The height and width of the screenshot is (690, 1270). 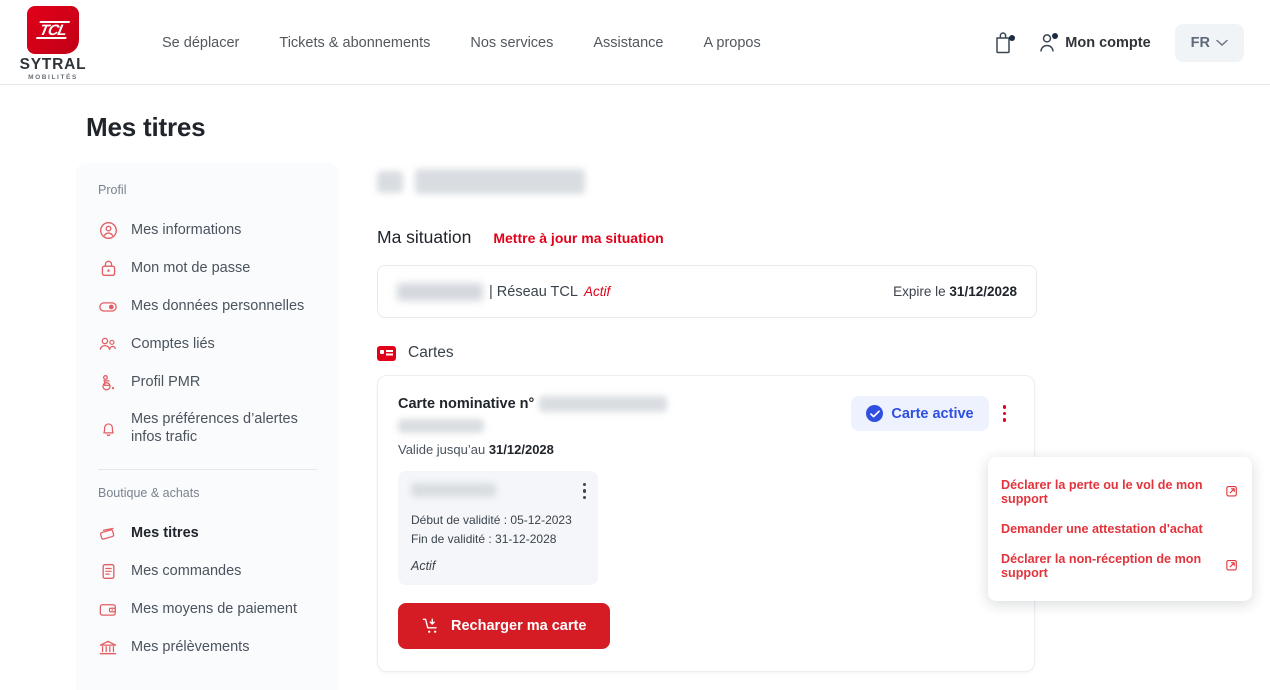 What do you see at coordinates (191, 267) in the screenshot?
I see `sidebar-item-label: Mon mot de passe` at bounding box center [191, 267].